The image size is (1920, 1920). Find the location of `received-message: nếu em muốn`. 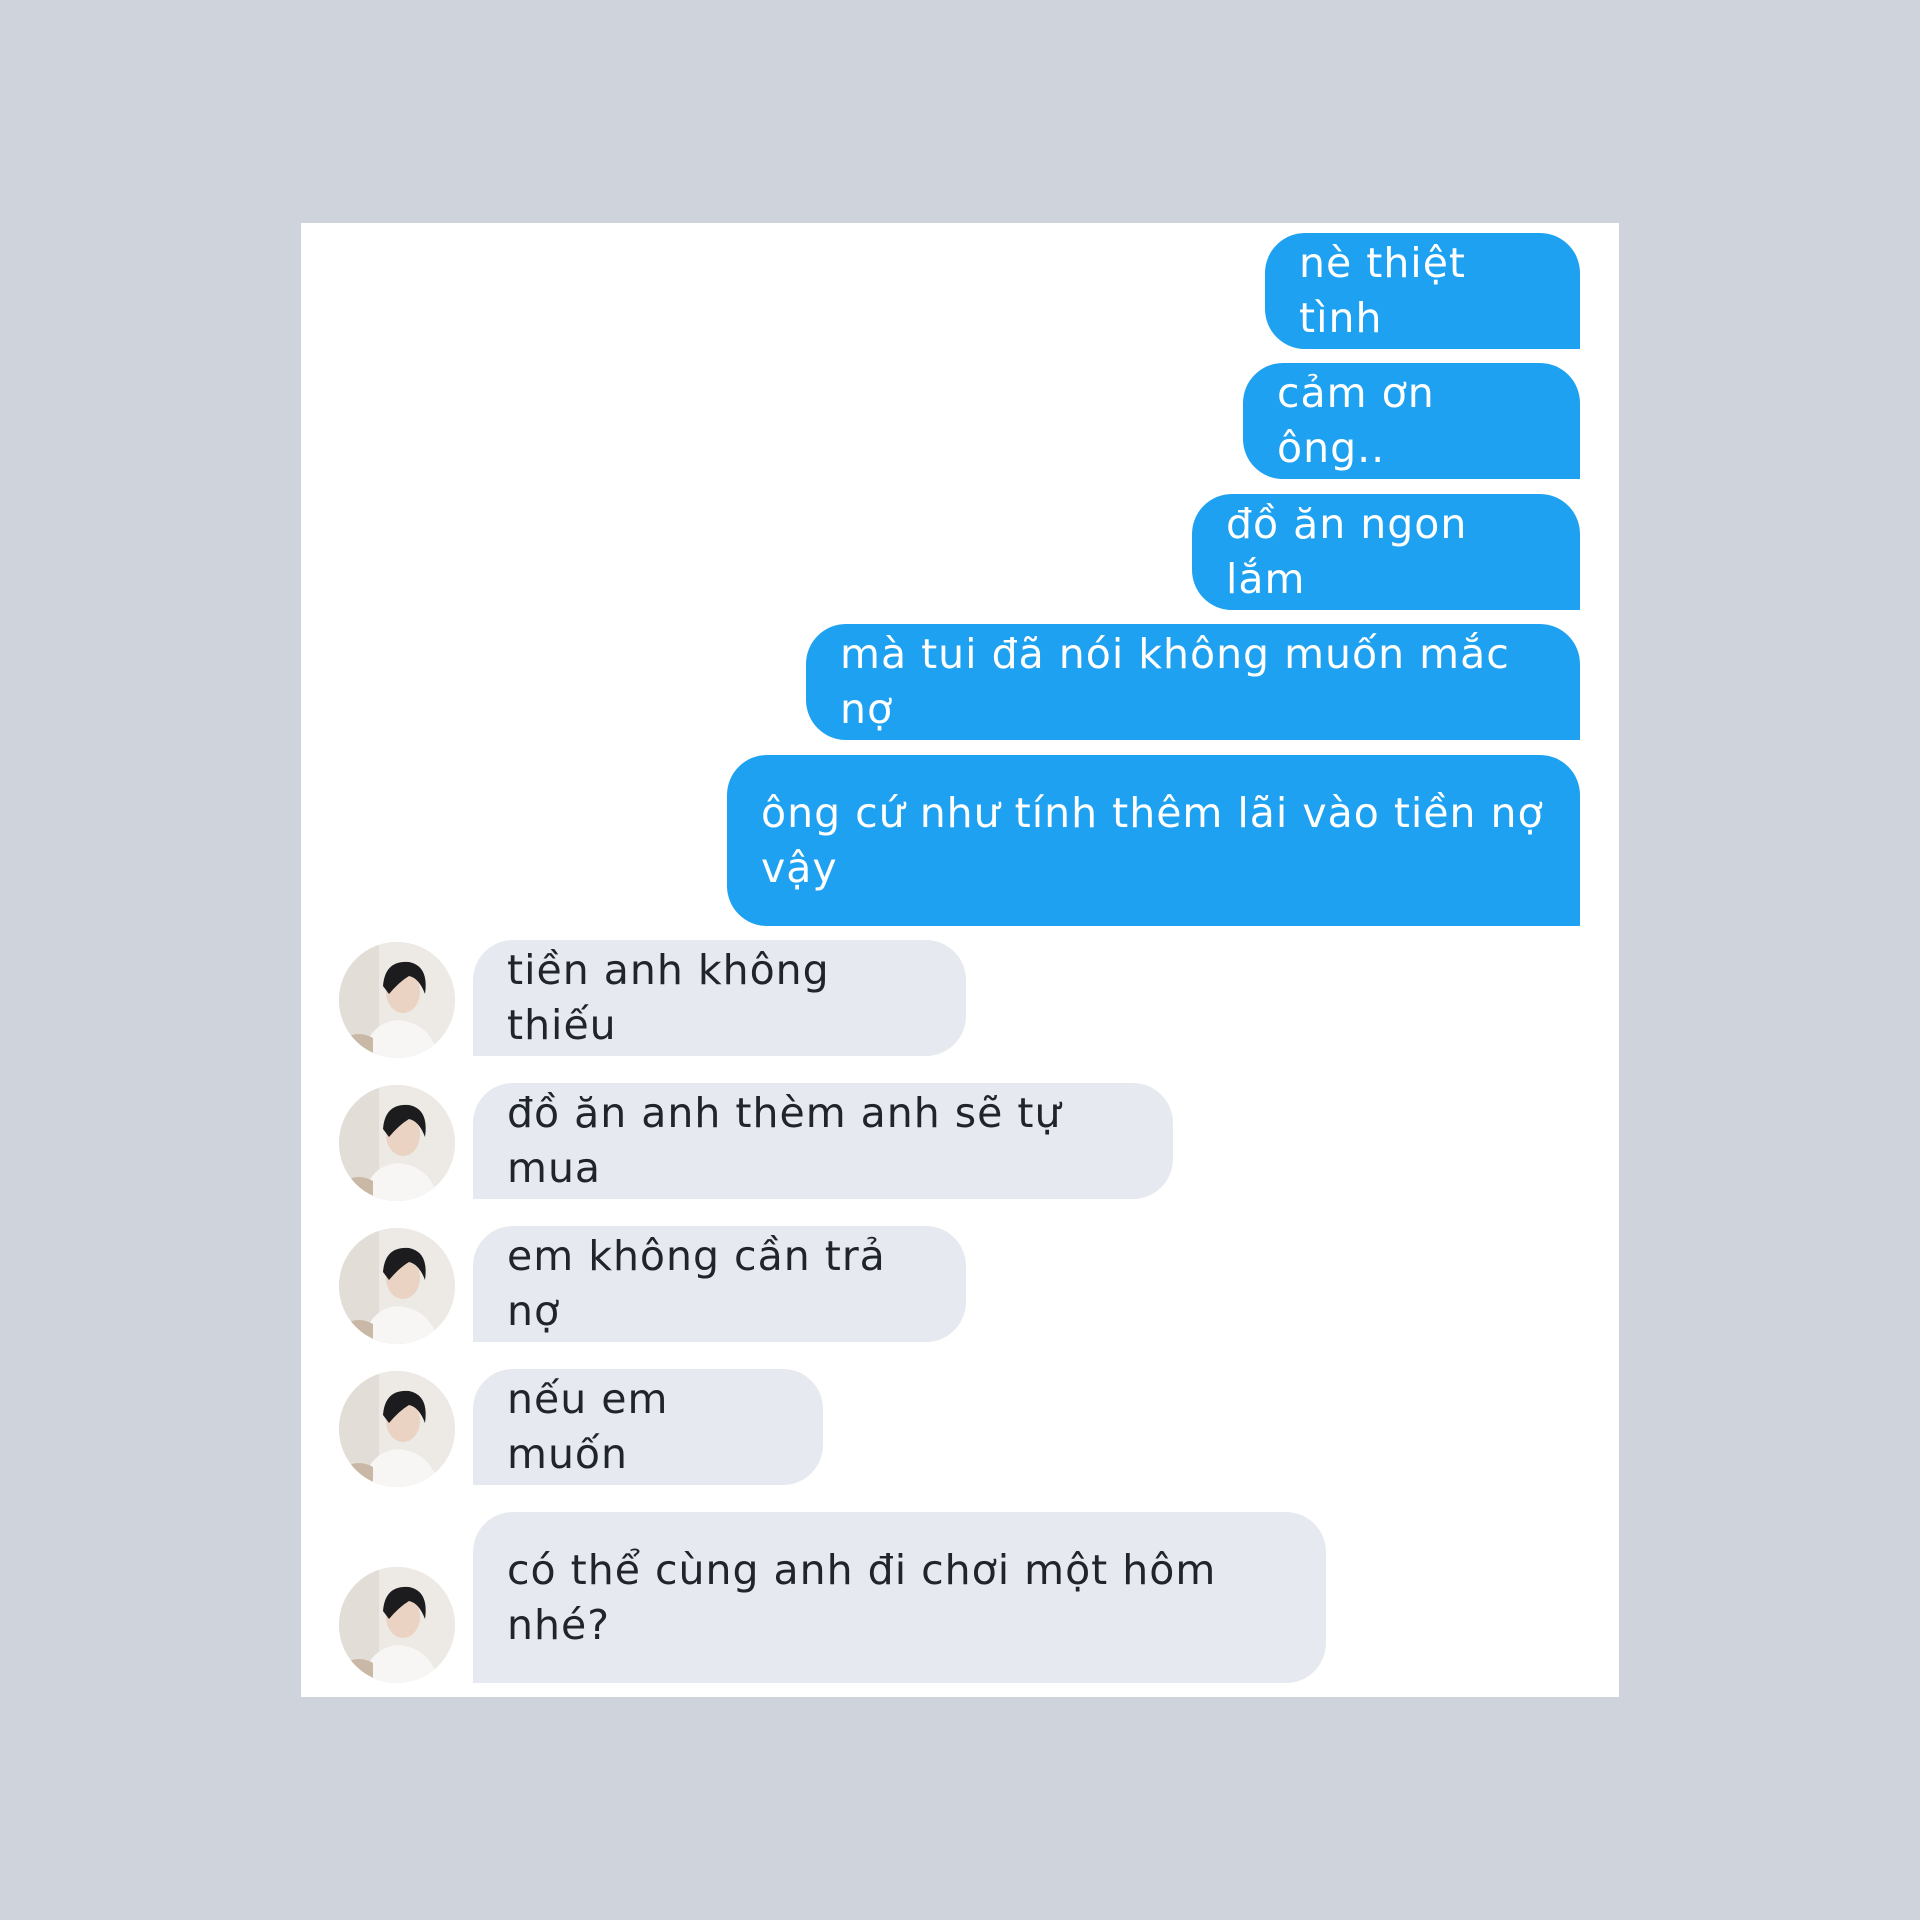

received-message: nếu em muốn is located at coordinates (648, 1427).